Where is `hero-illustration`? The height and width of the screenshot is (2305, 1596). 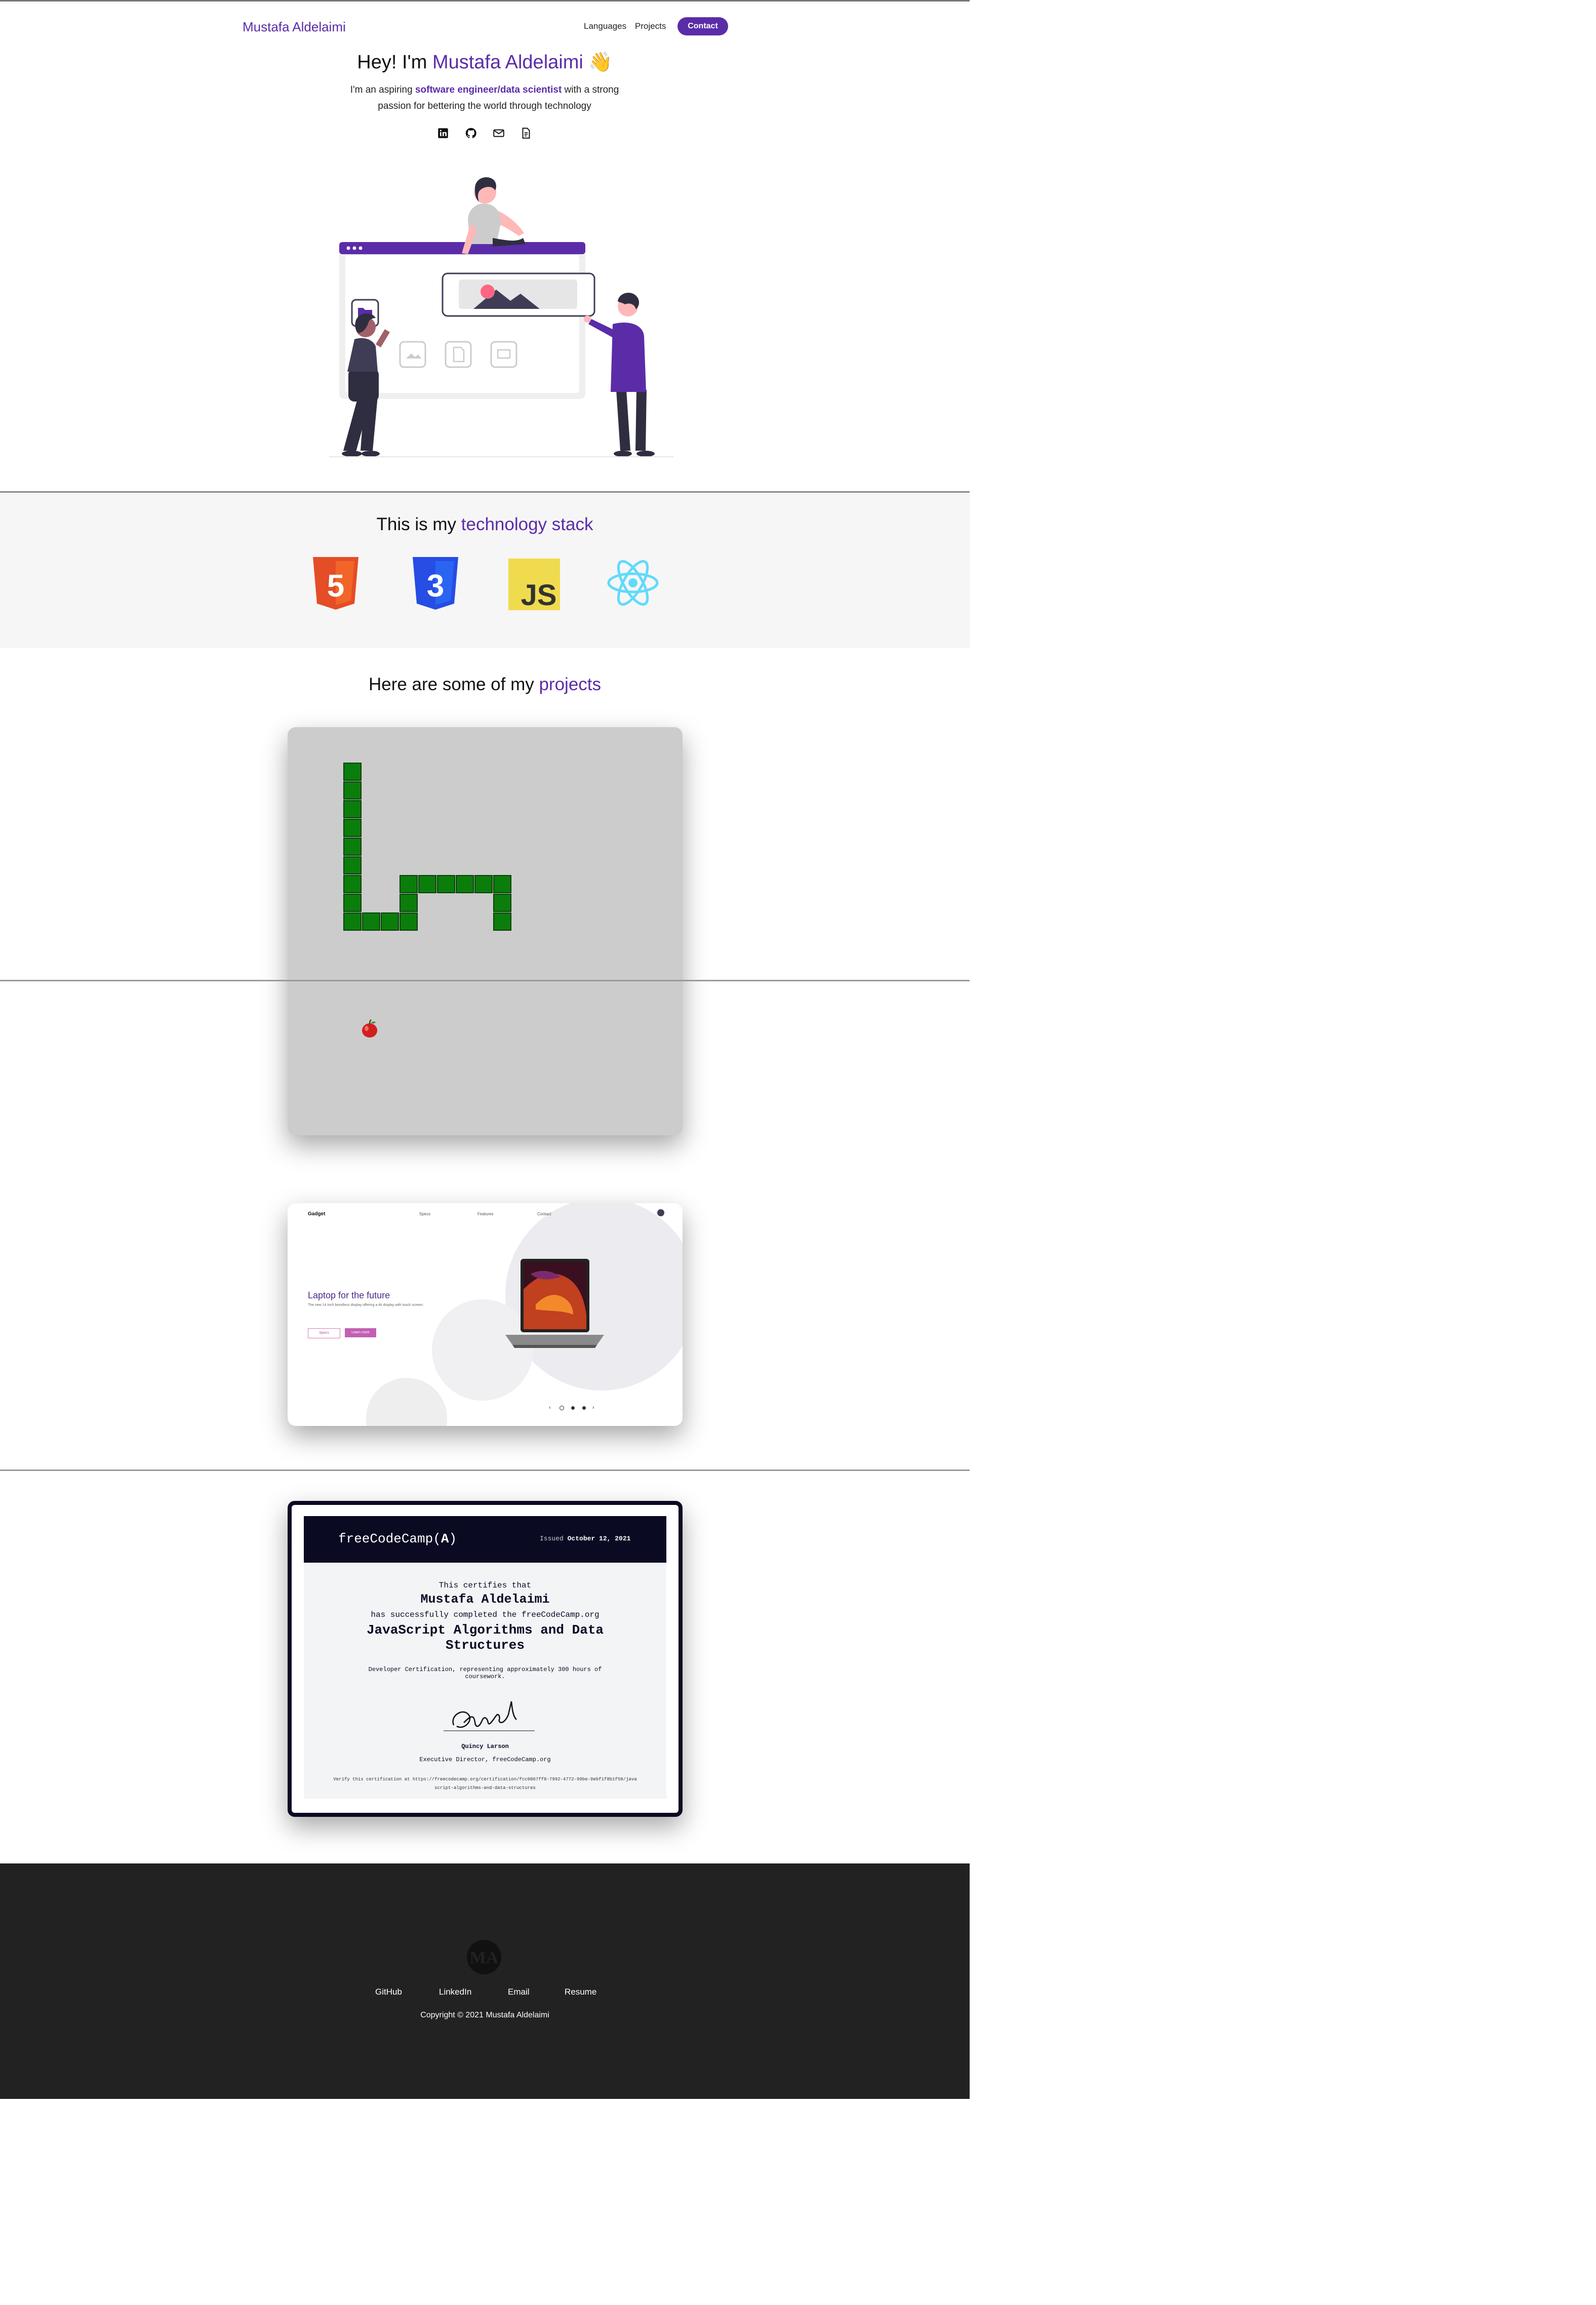 hero-illustration is located at coordinates (501, 317).